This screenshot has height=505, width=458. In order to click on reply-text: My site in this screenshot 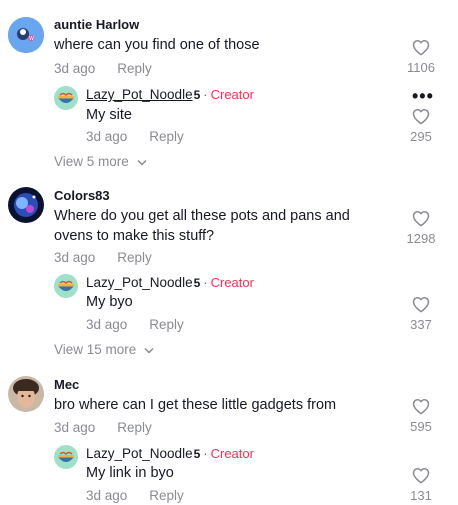, I will do `click(109, 115)`.